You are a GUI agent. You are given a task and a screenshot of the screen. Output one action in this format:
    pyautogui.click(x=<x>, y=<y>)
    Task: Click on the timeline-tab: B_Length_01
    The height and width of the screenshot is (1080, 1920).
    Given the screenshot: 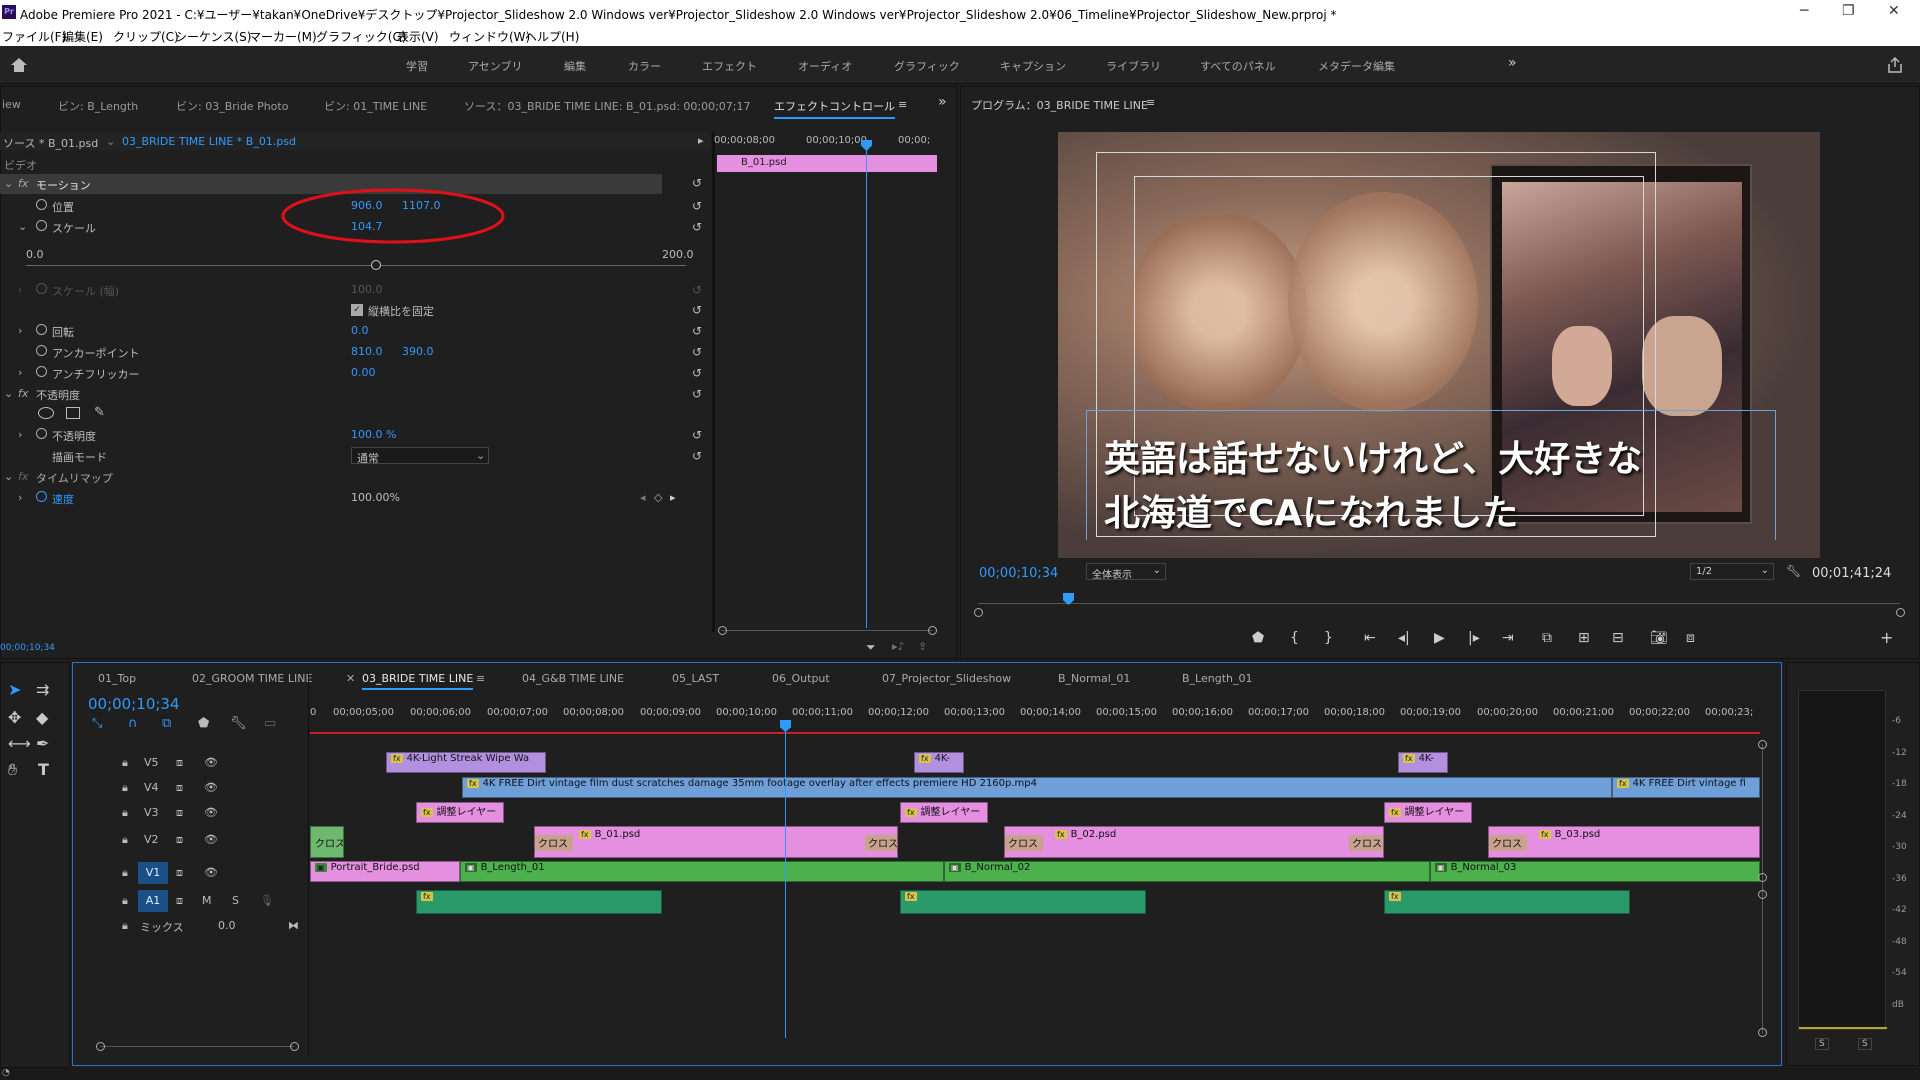 What is the action you would take?
    pyautogui.click(x=1217, y=678)
    